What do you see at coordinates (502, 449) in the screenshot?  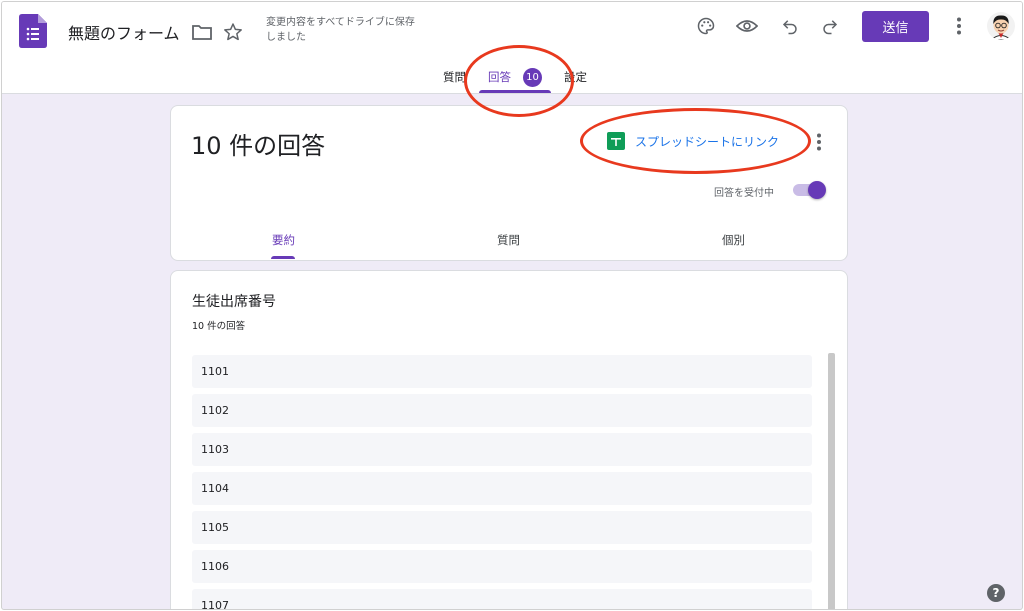 I see `list-item: 1103` at bounding box center [502, 449].